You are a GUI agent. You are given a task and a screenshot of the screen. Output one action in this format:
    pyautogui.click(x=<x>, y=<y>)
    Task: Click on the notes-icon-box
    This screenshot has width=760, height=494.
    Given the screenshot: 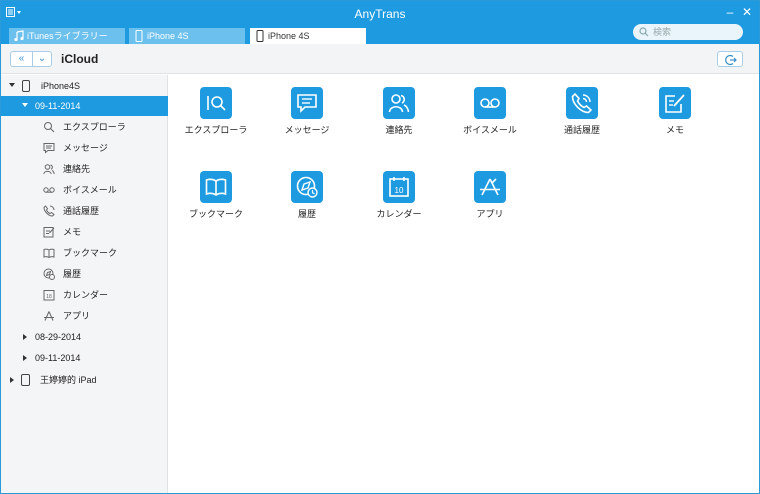 What is the action you would take?
    pyautogui.click(x=675, y=103)
    